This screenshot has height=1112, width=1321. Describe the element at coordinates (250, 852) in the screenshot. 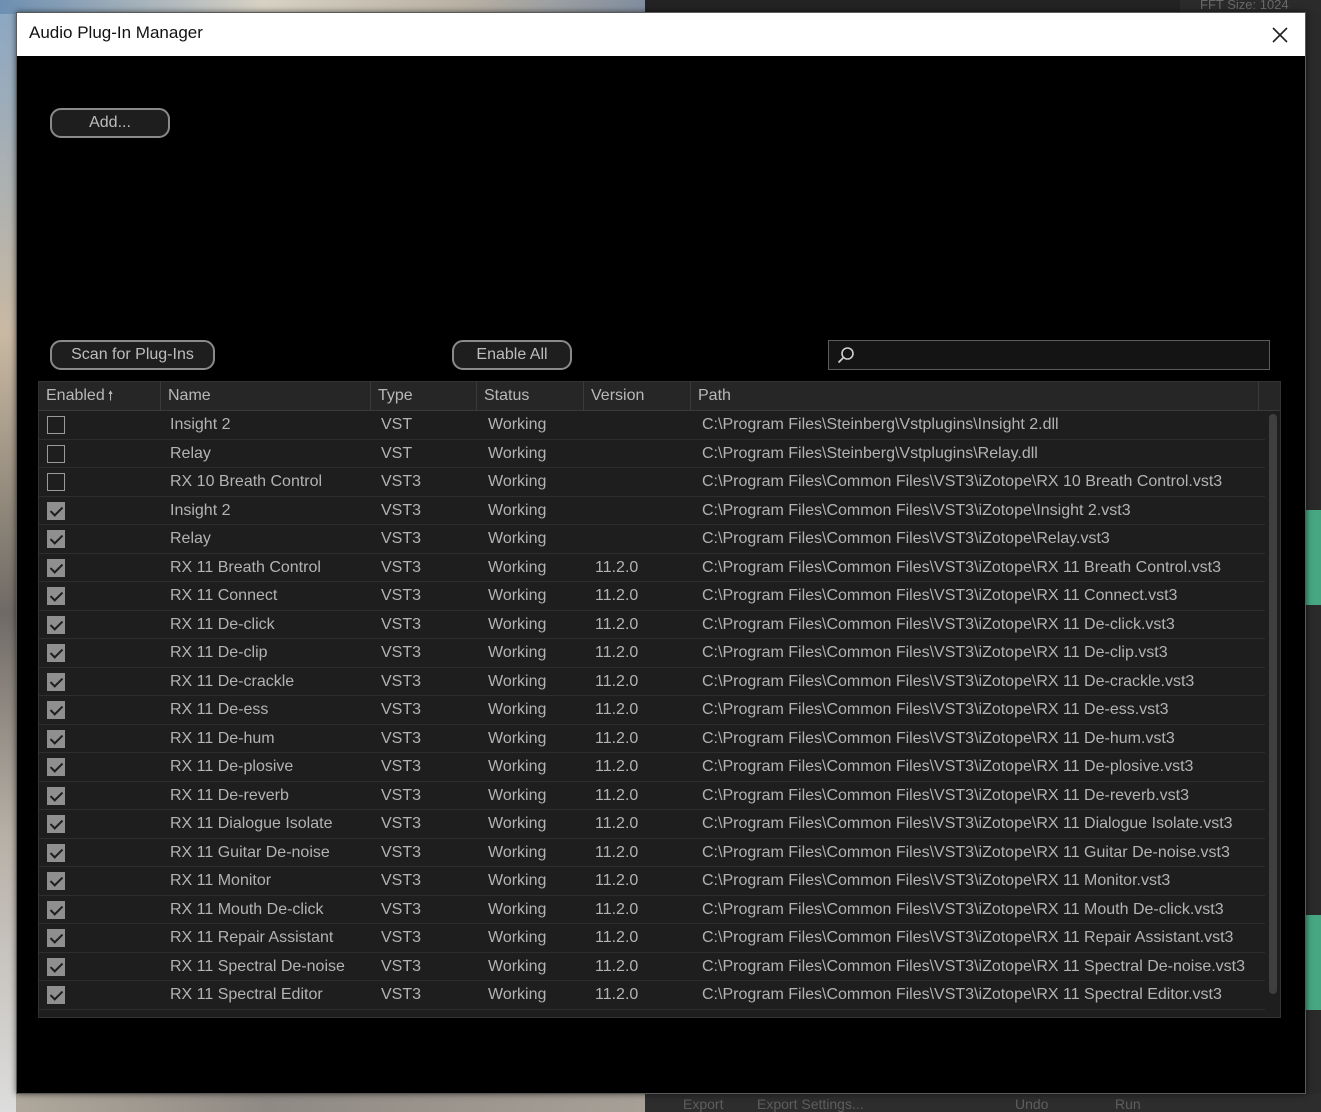

I see `cell-name: RX 11 Guitar De-noise` at that location.